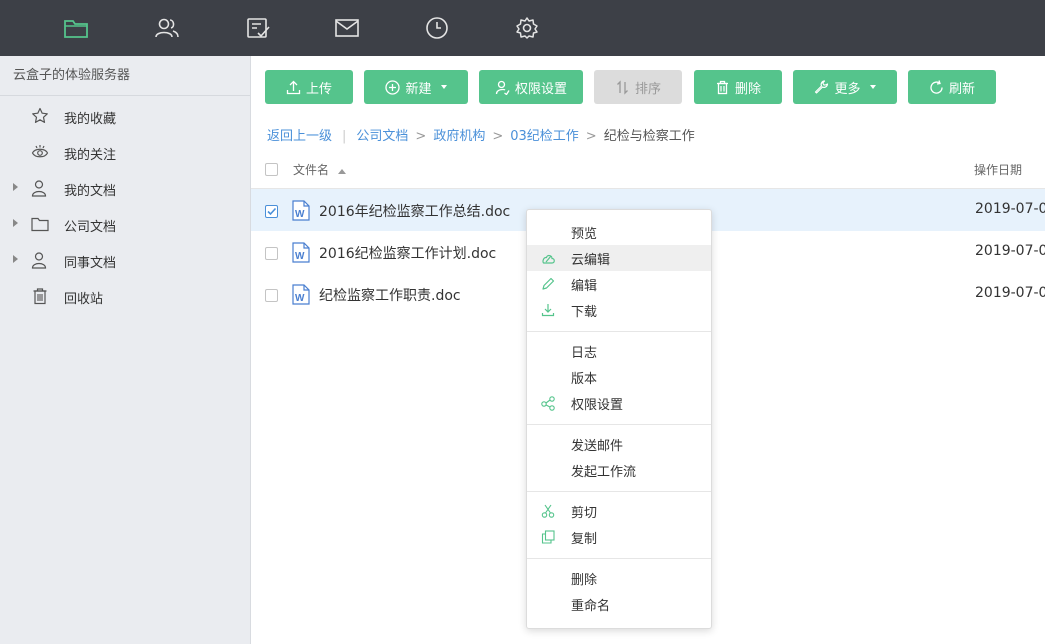  What do you see at coordinates (167, 28) in the screenshot?
I see `contacts-icon` at bounding box center [167, 28].